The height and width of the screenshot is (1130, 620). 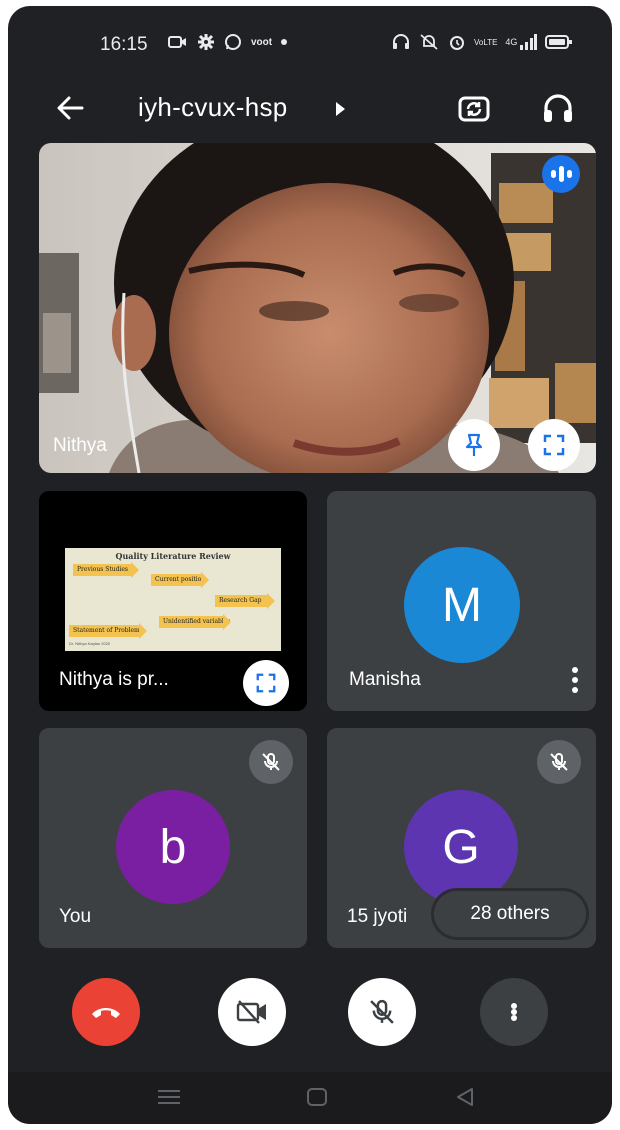 I want to click on back-arrow-icon, so click(x=70, y=108).